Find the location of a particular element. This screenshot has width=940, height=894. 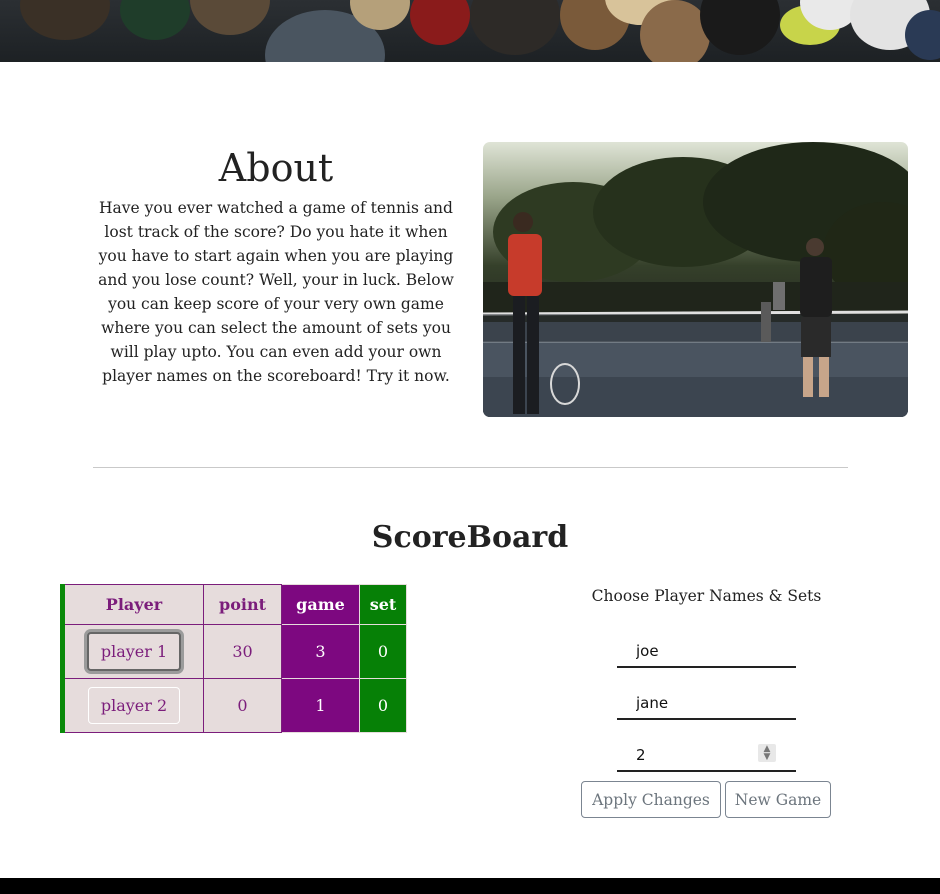

player-2-name-input is located at coordinates (706, 703).